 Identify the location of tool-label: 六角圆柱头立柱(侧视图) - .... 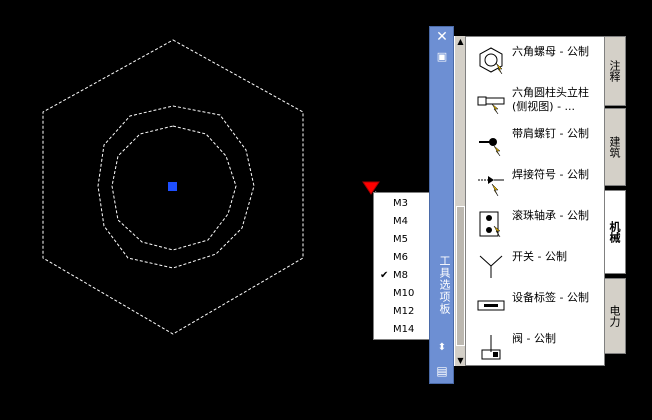
(550, 99).